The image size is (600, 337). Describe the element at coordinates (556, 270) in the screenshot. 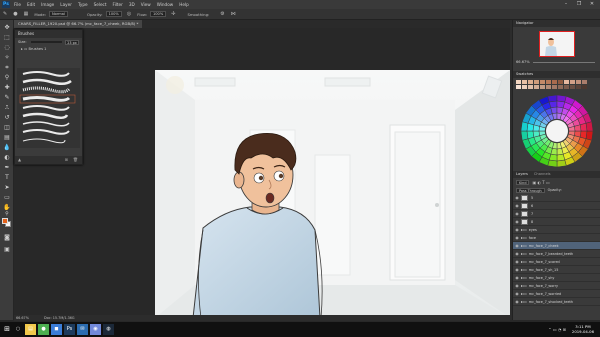

I see `layer-group-row: ◉ ▸▭ mc_face_7_sh_15` at that location.